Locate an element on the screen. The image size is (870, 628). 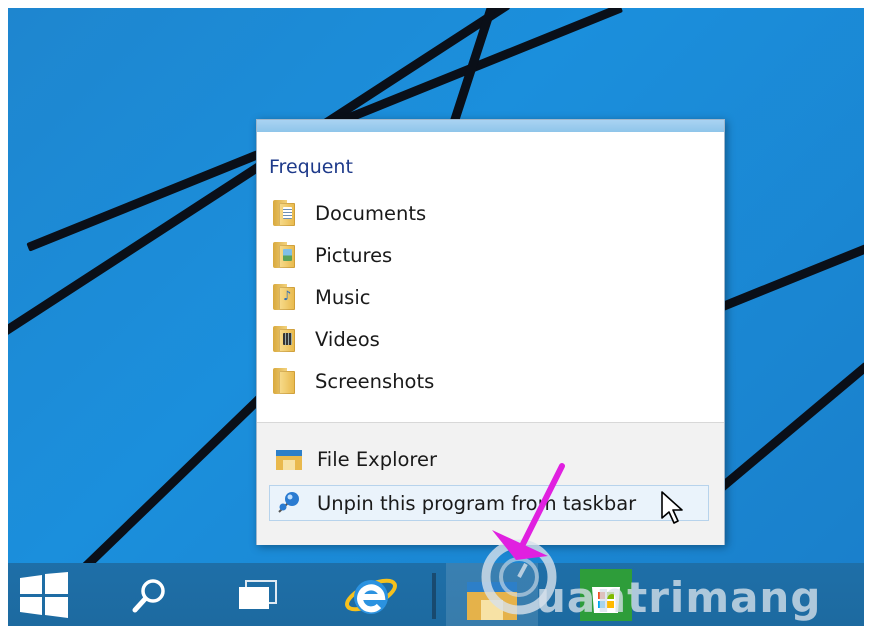
unpin-icon is located at coordinates (288, 502).